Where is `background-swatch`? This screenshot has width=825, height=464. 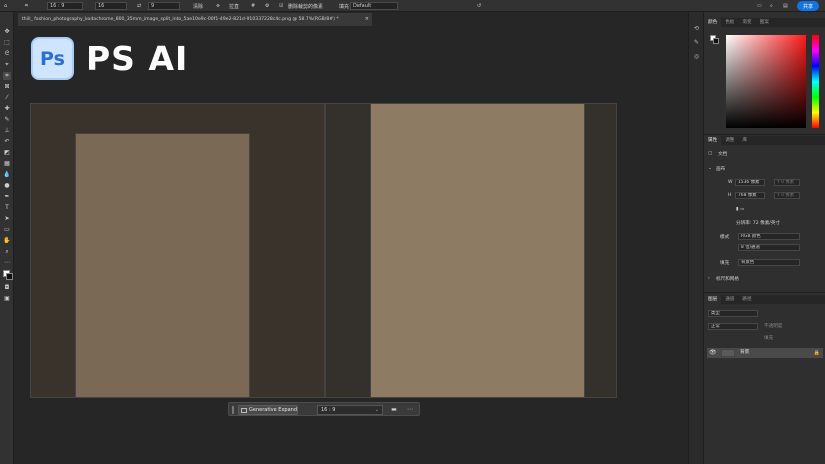 background-swatch is located at coordinates (716, 41).